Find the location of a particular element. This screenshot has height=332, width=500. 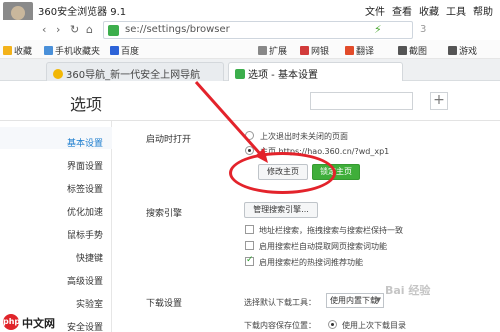

baidu-watermark: Bai 经验 is located at coordinates (408, 290).